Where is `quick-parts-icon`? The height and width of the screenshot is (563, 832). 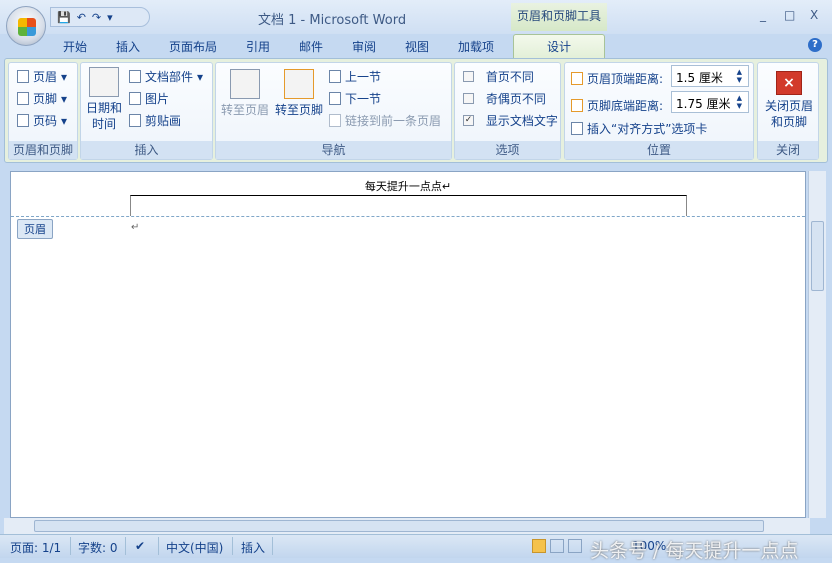 quick-parts-icon is located at coordinates (135, 76).